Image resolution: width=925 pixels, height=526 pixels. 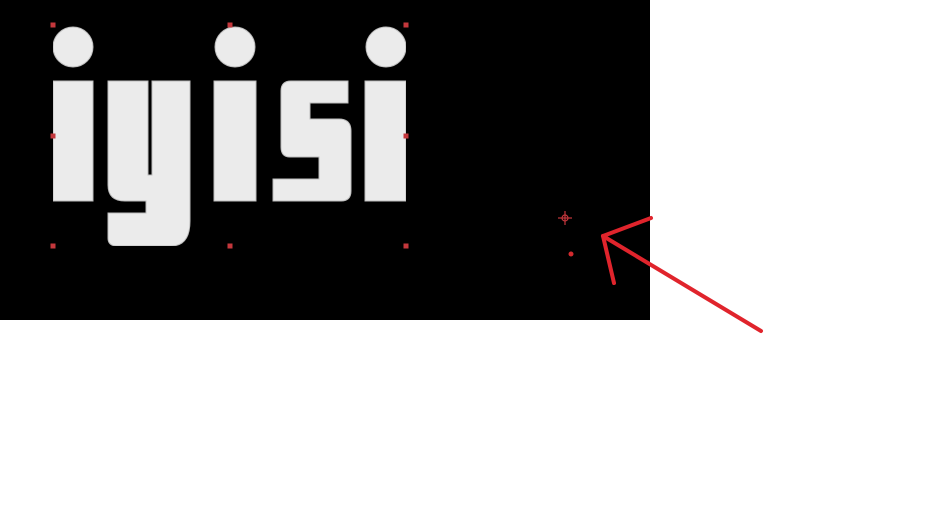 I want to click on arrow-icon, so click(x=682, y=274).